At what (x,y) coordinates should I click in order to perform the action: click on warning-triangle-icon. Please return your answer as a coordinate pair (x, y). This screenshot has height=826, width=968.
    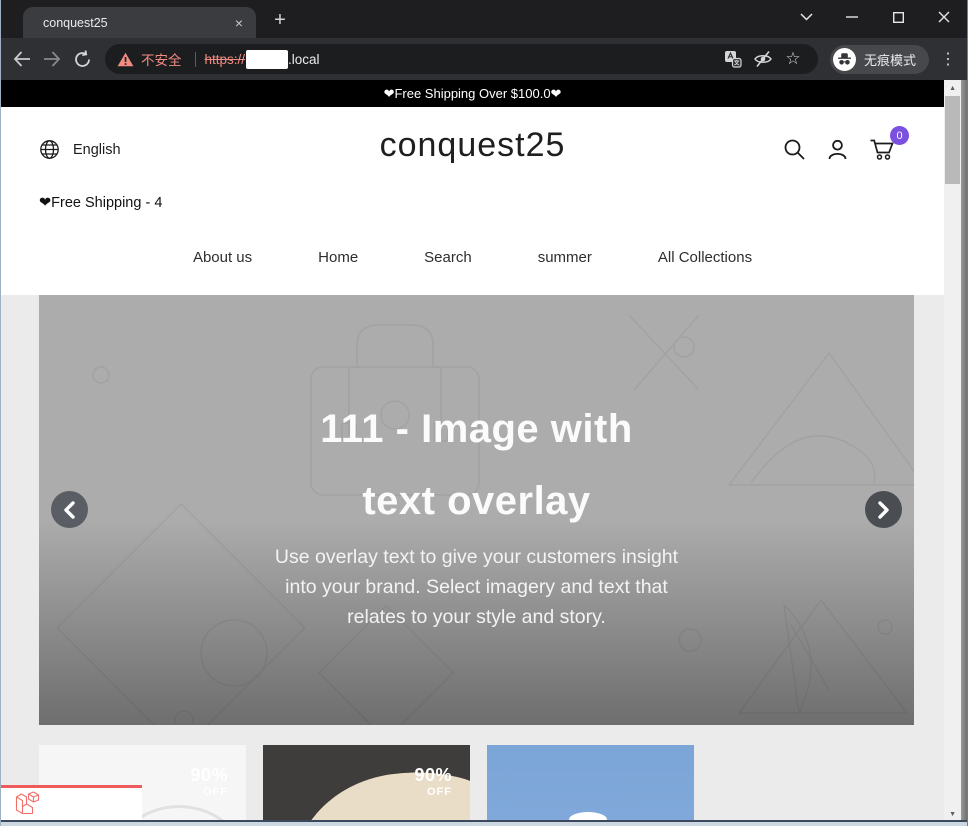
    Looking at the image, I should click on (125, 59).